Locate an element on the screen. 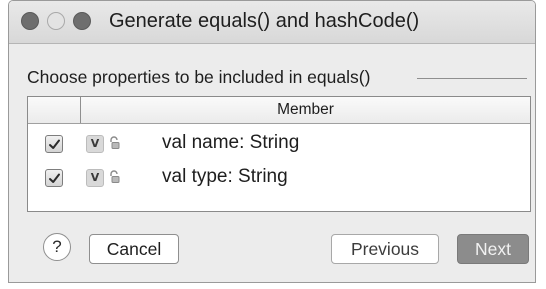 This screenshot has width=546, height=289. zoom-window-button is located at coordinates (82, 21).